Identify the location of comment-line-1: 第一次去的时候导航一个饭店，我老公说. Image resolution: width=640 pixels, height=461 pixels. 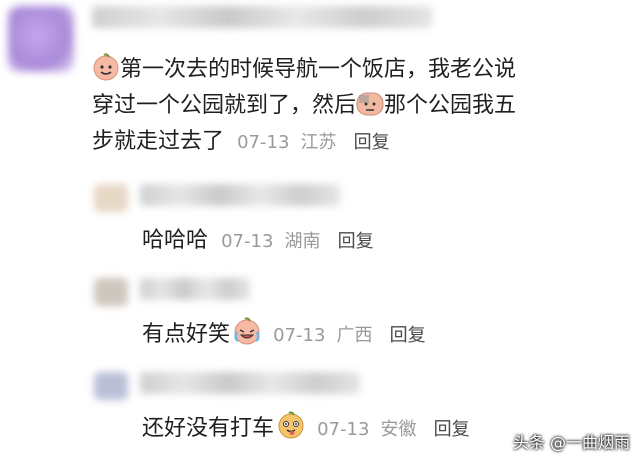
(304, 70).